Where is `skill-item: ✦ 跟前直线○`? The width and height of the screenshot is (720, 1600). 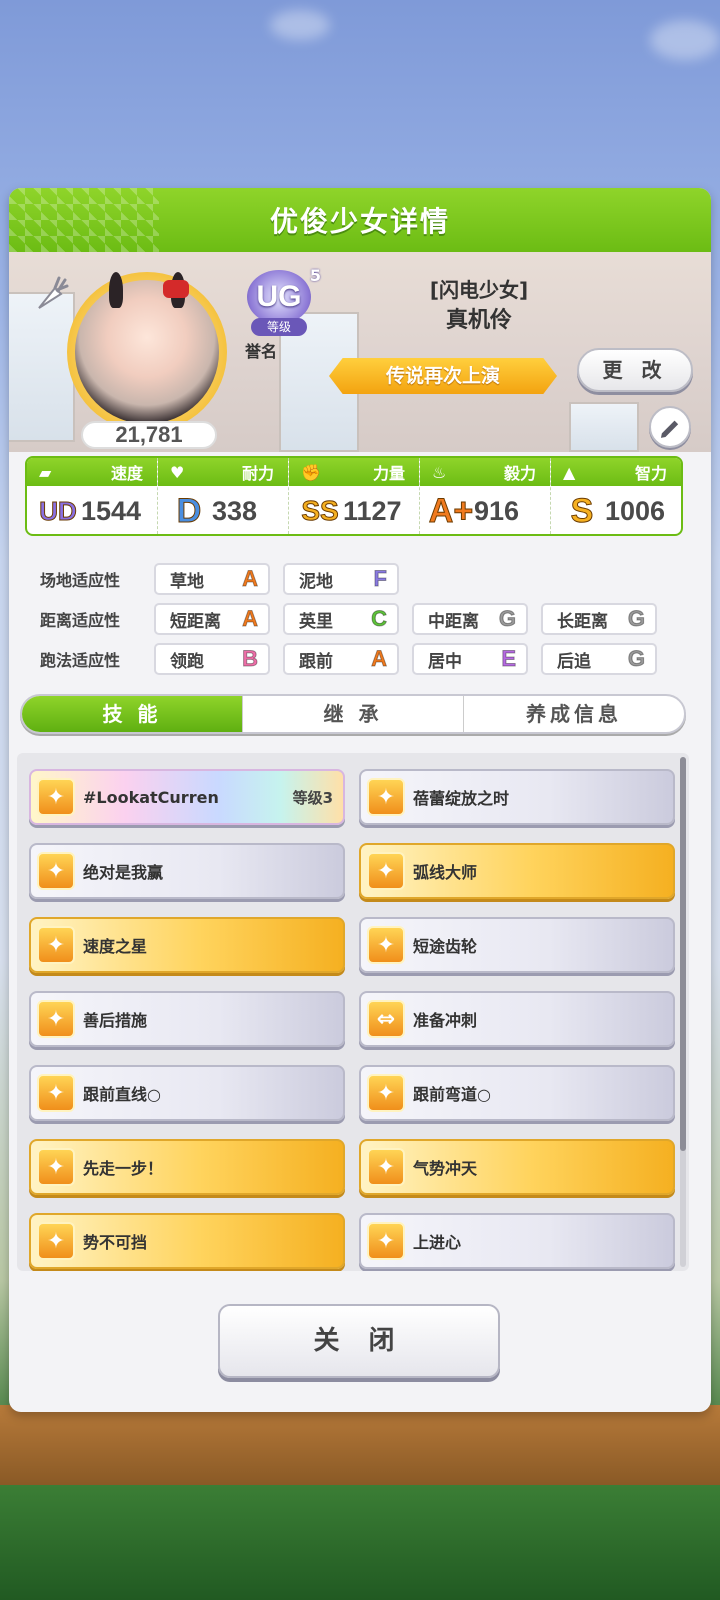
skill-item: ✦ 跟前直线○ is located at coordinates (187, 1093).